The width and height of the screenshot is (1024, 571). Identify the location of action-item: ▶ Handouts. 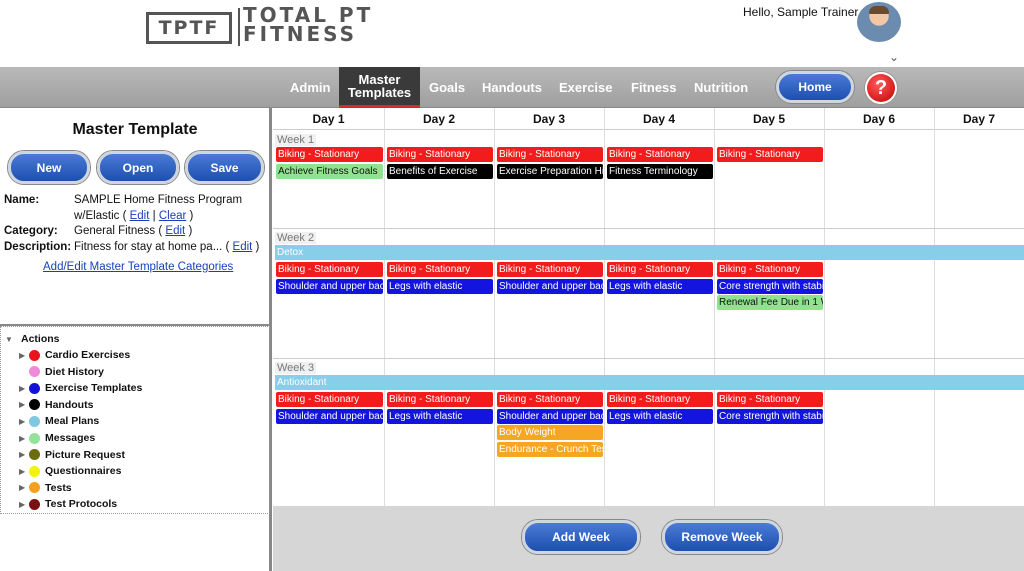
(56, 405).